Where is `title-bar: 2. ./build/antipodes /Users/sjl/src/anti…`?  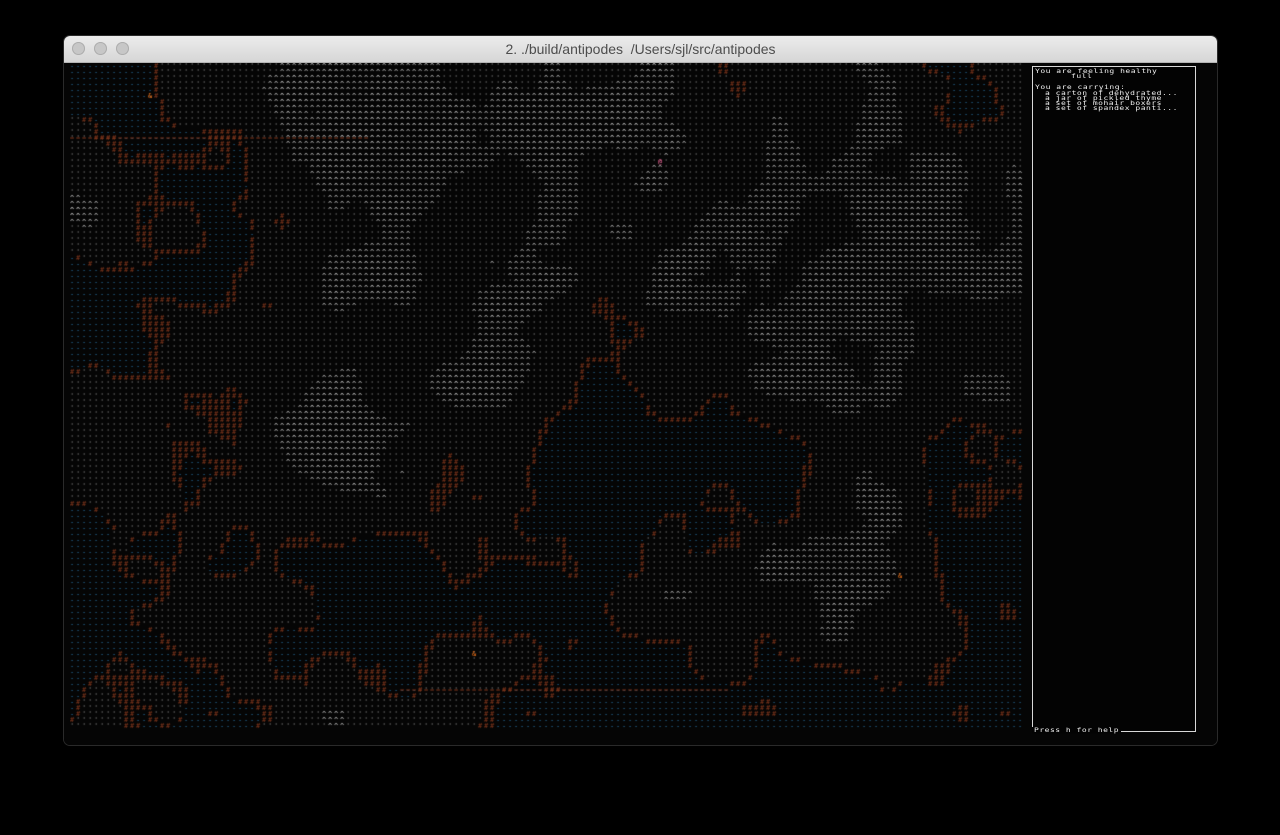 title-bar: 2. ./build/antipodes /Users/sjl/src/anti… is located at coordinates (640, 49).